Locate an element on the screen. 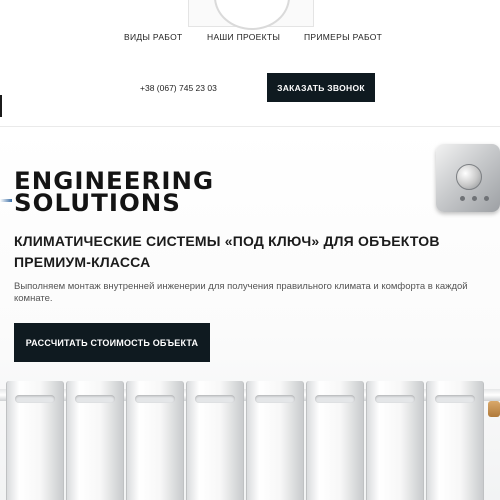 Image resolution: width=500 pixels, height=500 pixels. brand-accent-decoration is located at coordinates (6, 200).